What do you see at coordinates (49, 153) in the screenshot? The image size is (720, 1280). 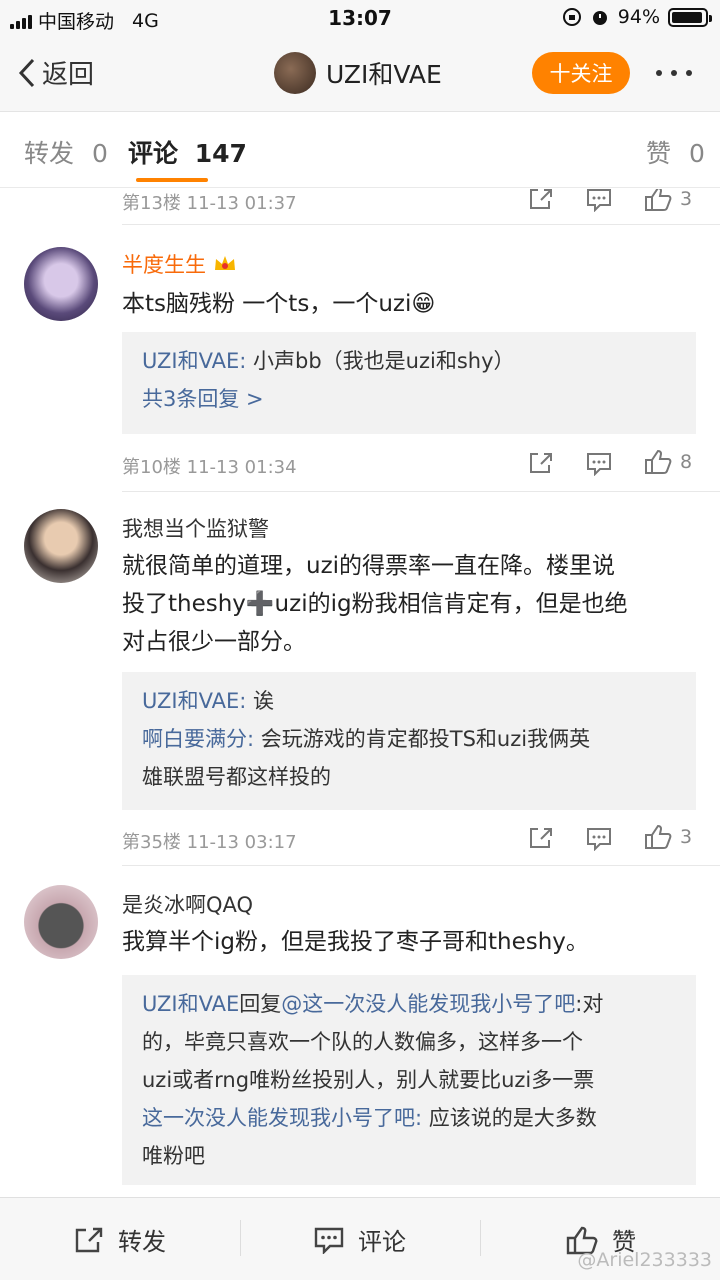 I see `tab-repost-label: 转发` at bounding box center [49, 153].